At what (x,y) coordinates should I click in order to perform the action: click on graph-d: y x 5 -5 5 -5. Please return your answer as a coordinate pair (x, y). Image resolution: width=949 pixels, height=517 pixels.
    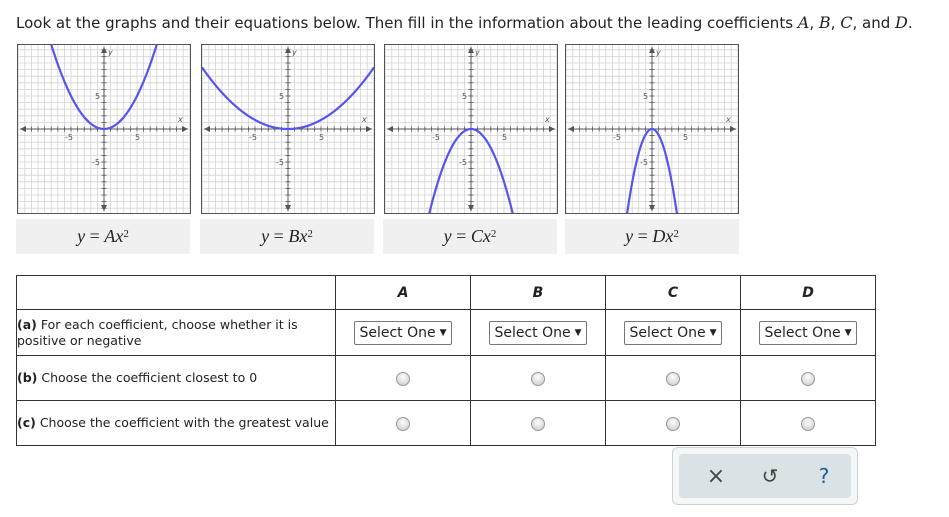
    Looking at the image, I should click on (652, 129).